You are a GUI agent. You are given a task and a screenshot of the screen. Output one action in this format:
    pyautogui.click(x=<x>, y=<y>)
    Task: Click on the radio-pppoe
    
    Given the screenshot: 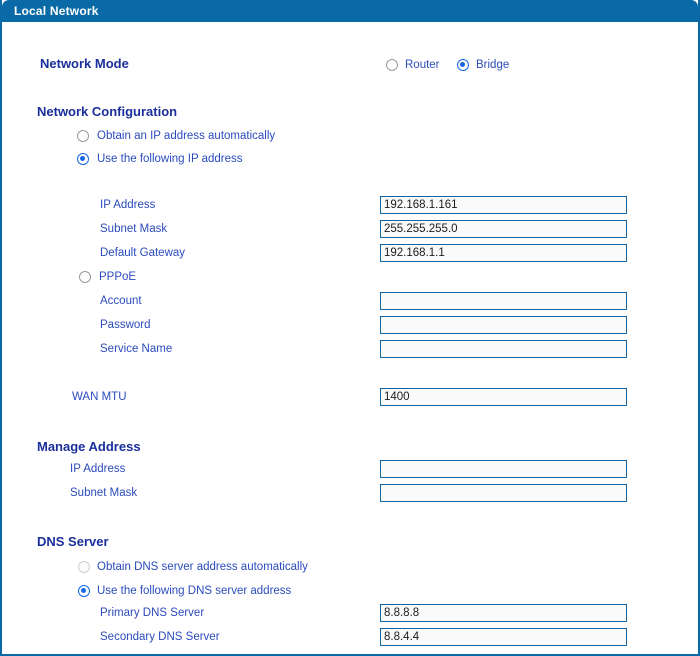 What is the action you would take?
    pyautogui.click(x=85, y=277)
    